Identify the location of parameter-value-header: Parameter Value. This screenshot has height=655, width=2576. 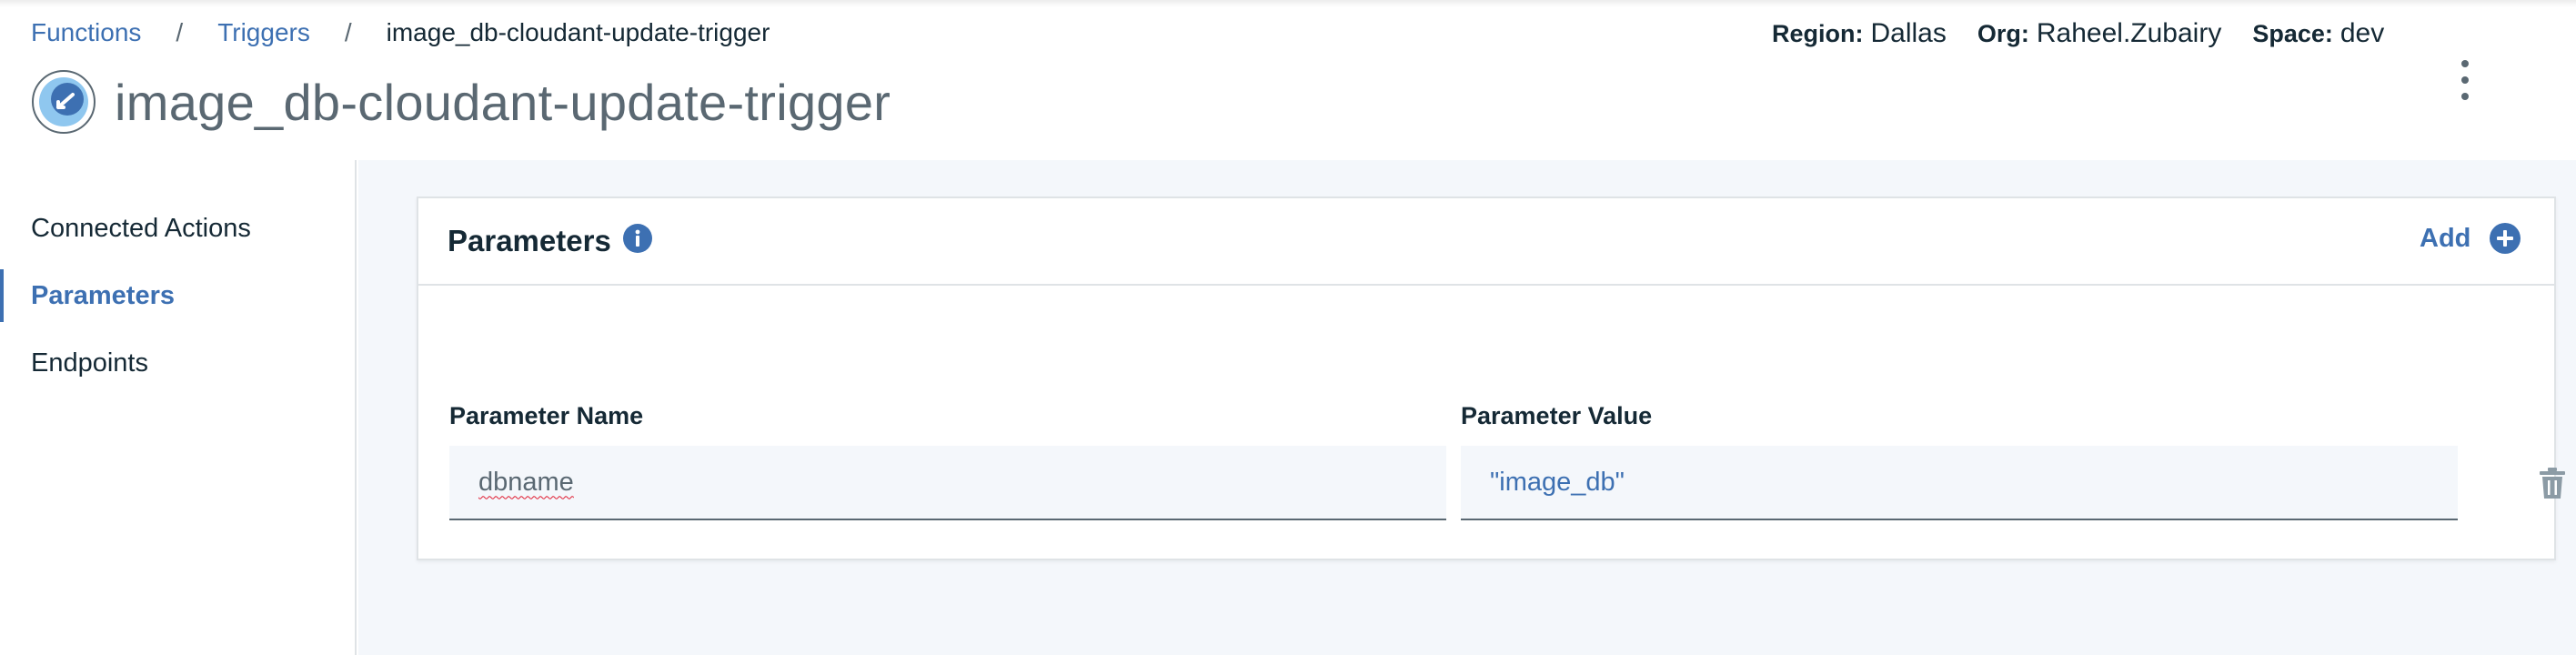
(1557, 415).